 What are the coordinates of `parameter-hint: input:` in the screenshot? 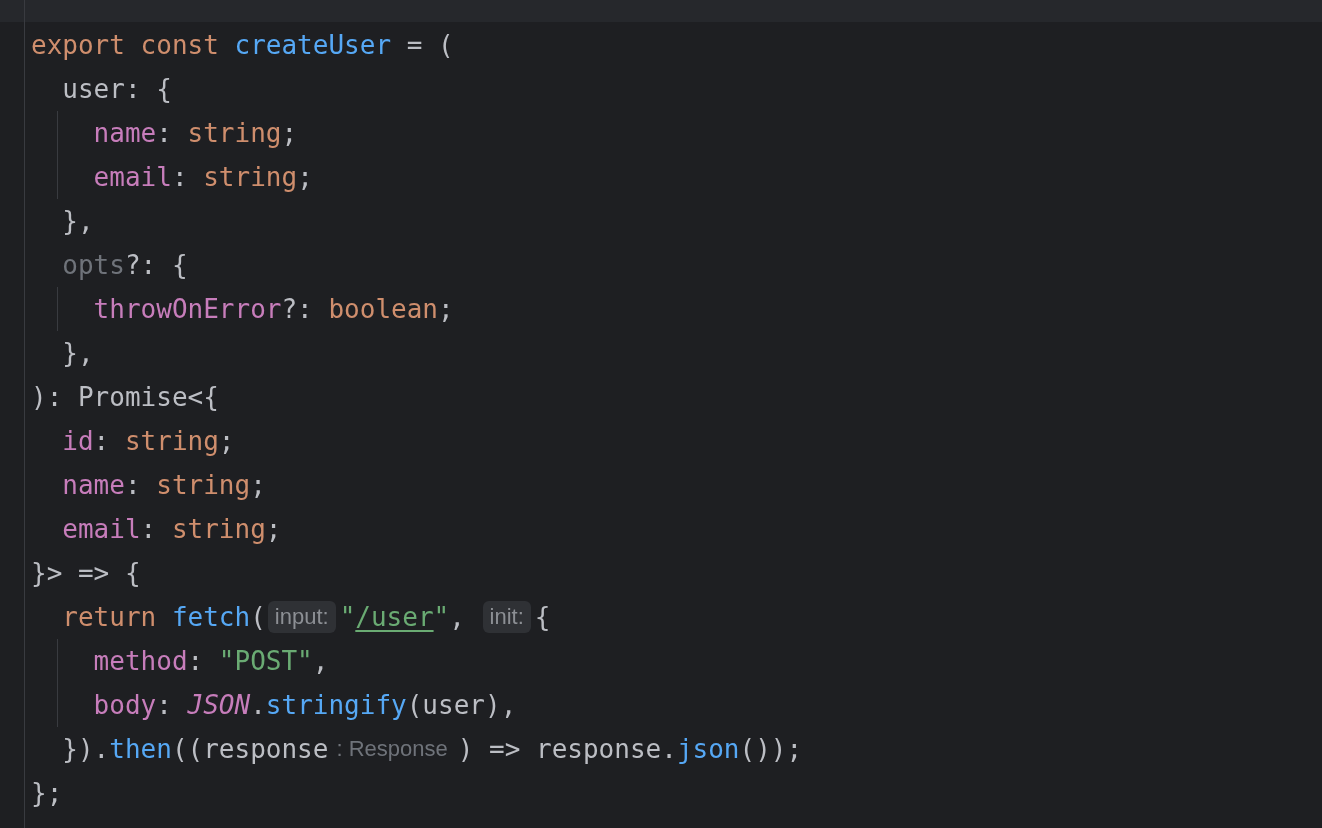 It's located at (301, 617).